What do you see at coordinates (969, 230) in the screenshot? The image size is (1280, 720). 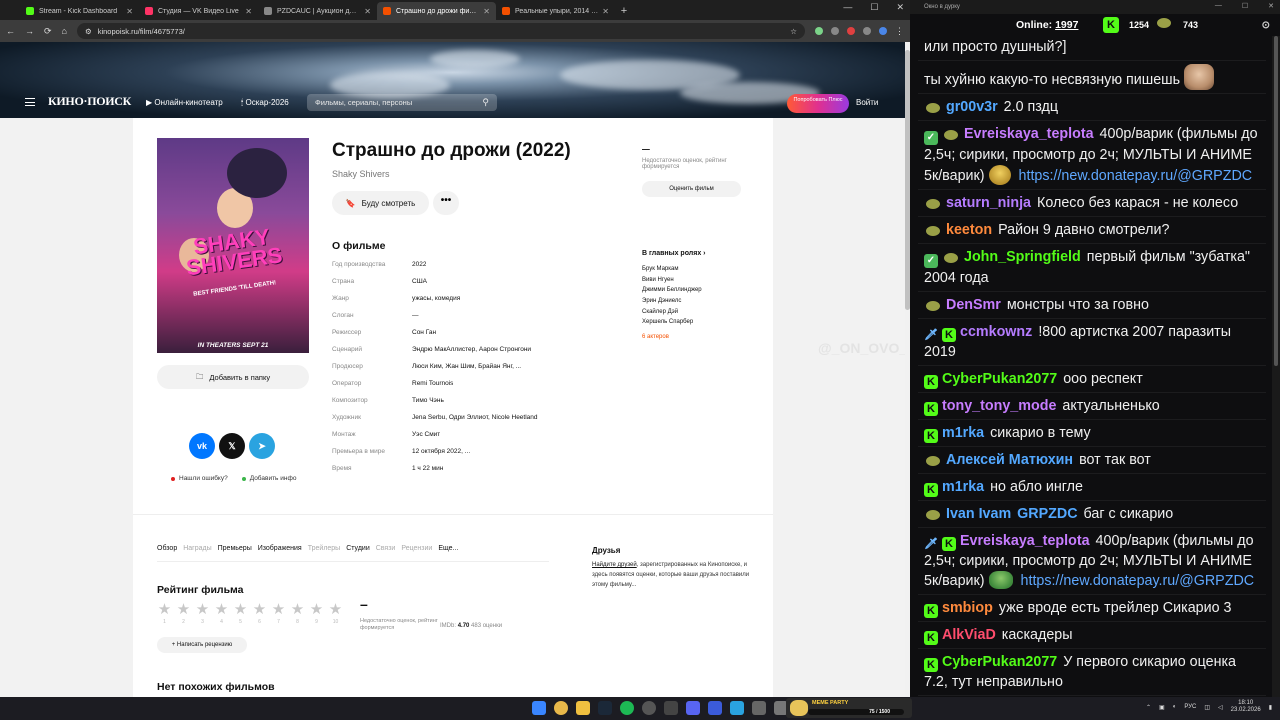 I see `chat-username: keeton` at bounding box center [969, 230].